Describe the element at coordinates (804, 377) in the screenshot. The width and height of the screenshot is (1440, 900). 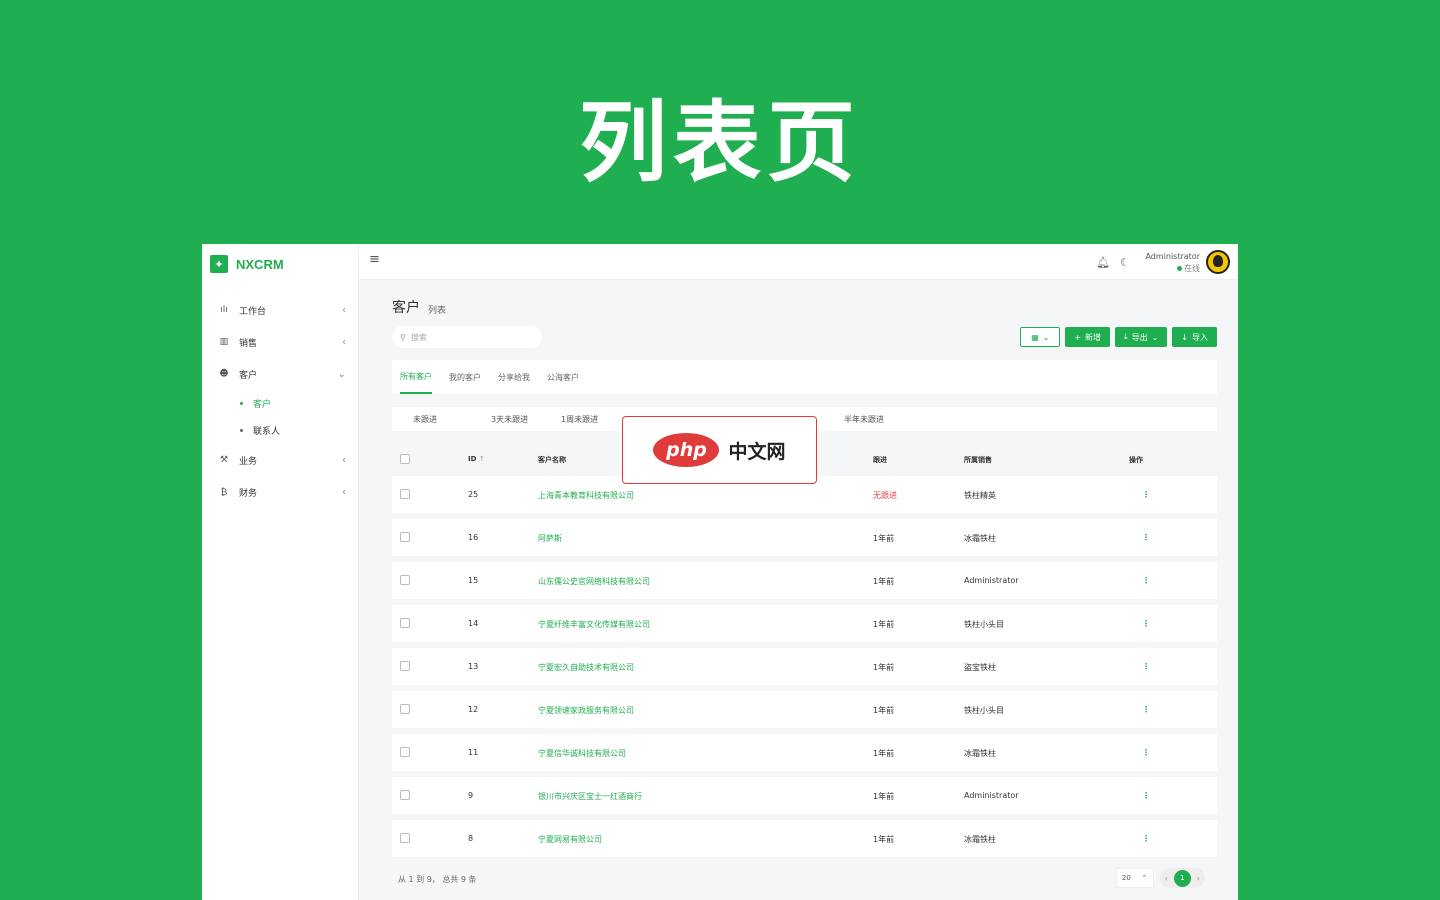
I see `tabs: 所有客户 我的客户 分享给我 公海客户` at that location.